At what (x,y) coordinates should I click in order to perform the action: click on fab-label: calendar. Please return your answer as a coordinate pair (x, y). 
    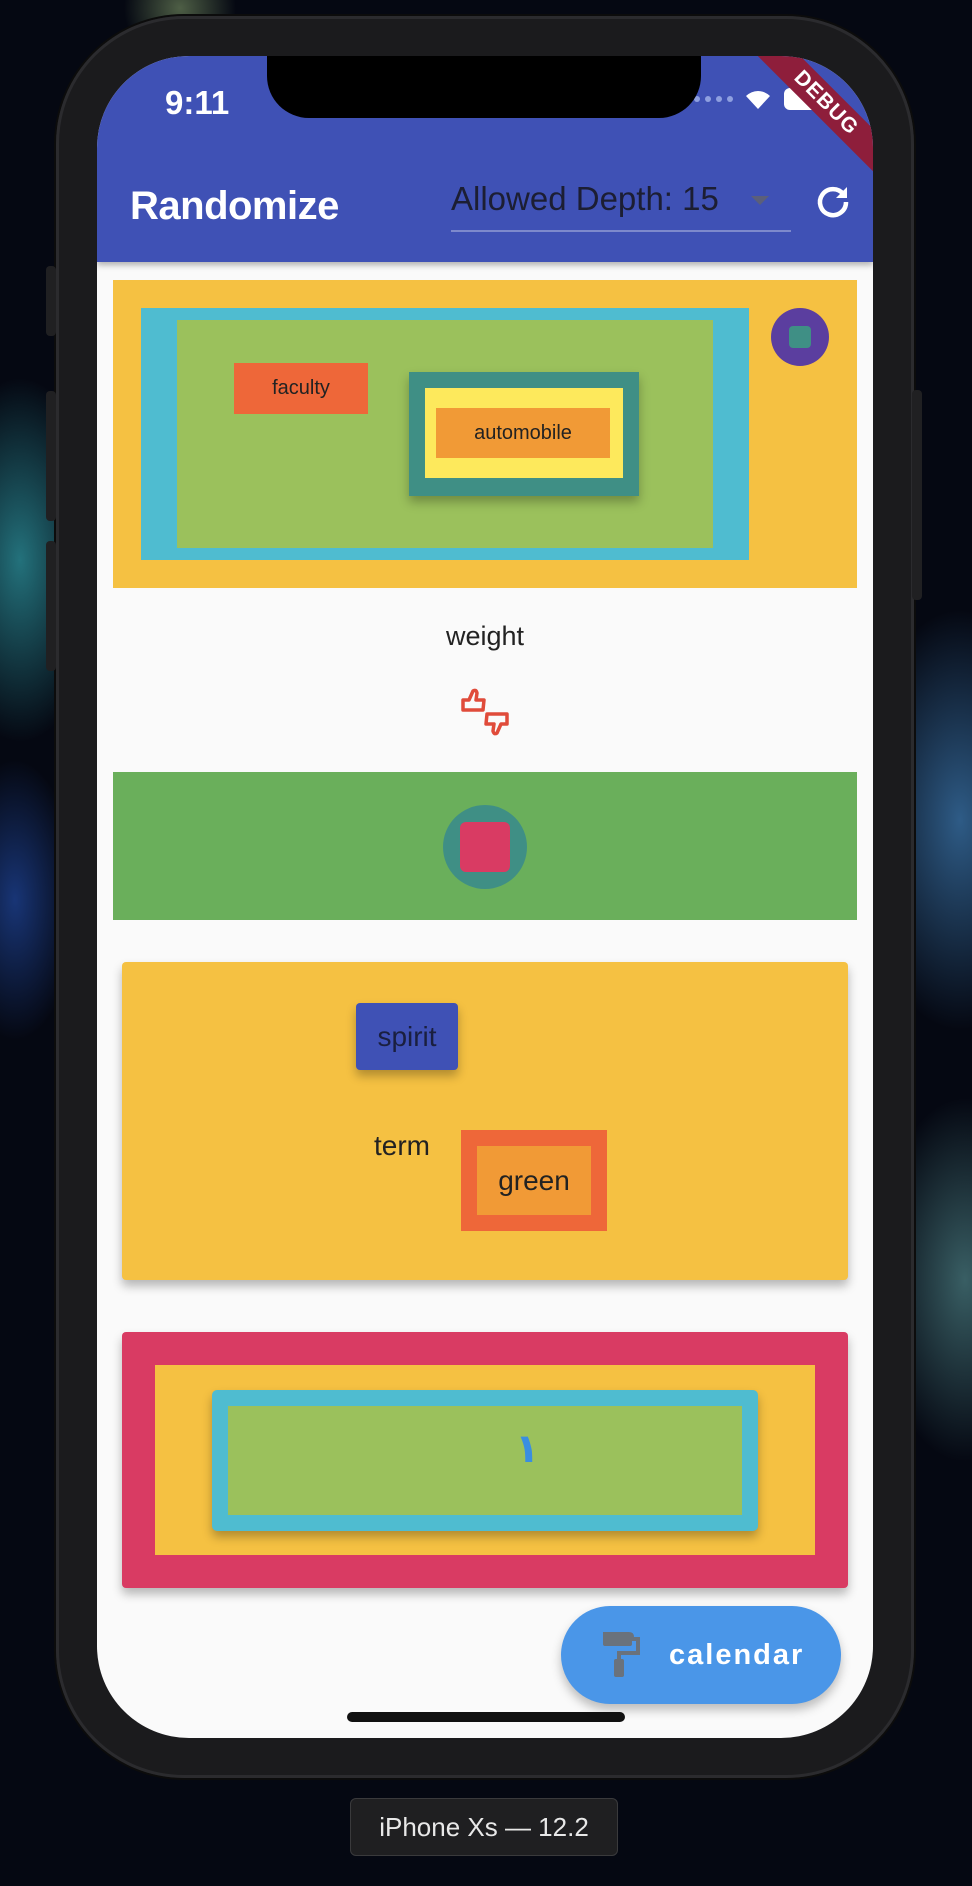
    Looking at the image, I should click on (737, 1654).